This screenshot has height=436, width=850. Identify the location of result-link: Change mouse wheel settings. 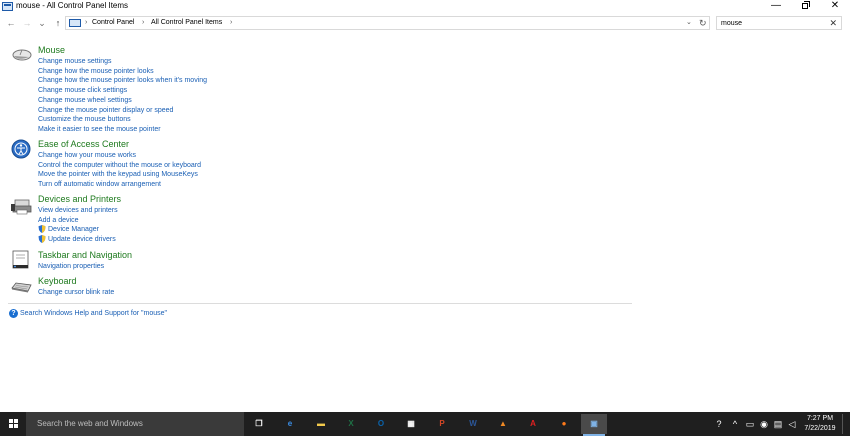
(85, 100).